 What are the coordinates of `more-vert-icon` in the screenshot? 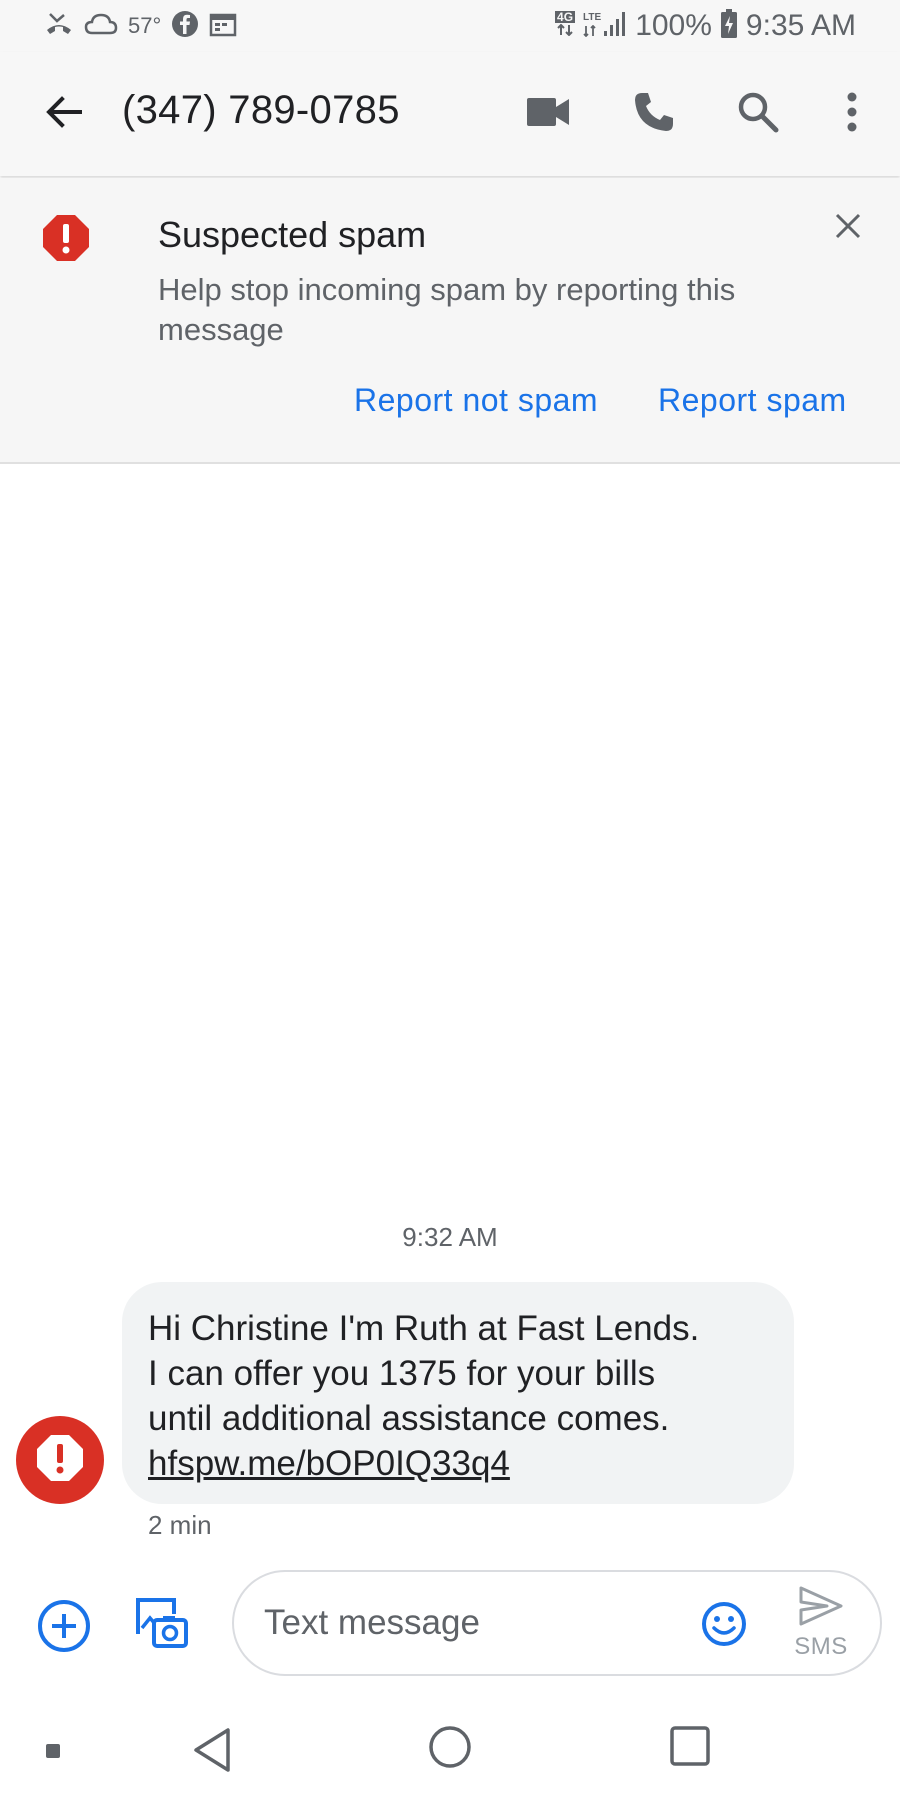 It's located at (852, 114).